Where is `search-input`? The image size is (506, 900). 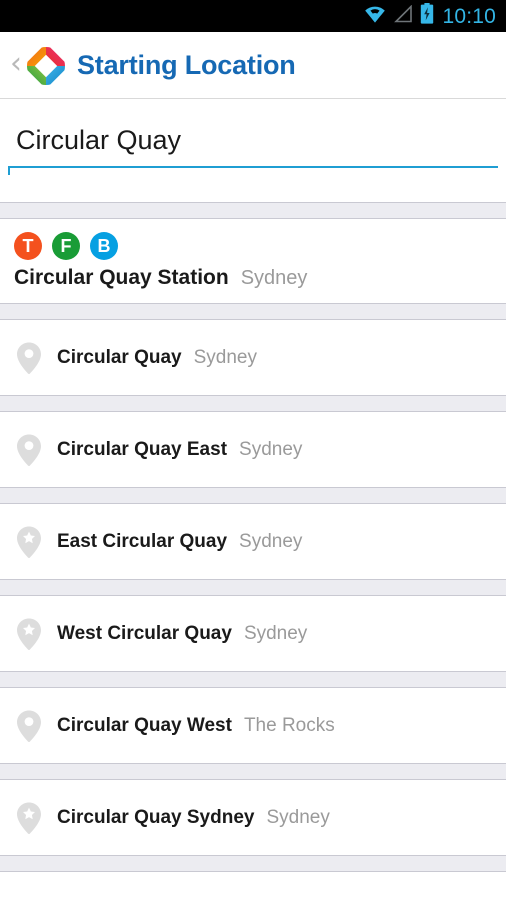
search-input is located at coordinates (253, 146).